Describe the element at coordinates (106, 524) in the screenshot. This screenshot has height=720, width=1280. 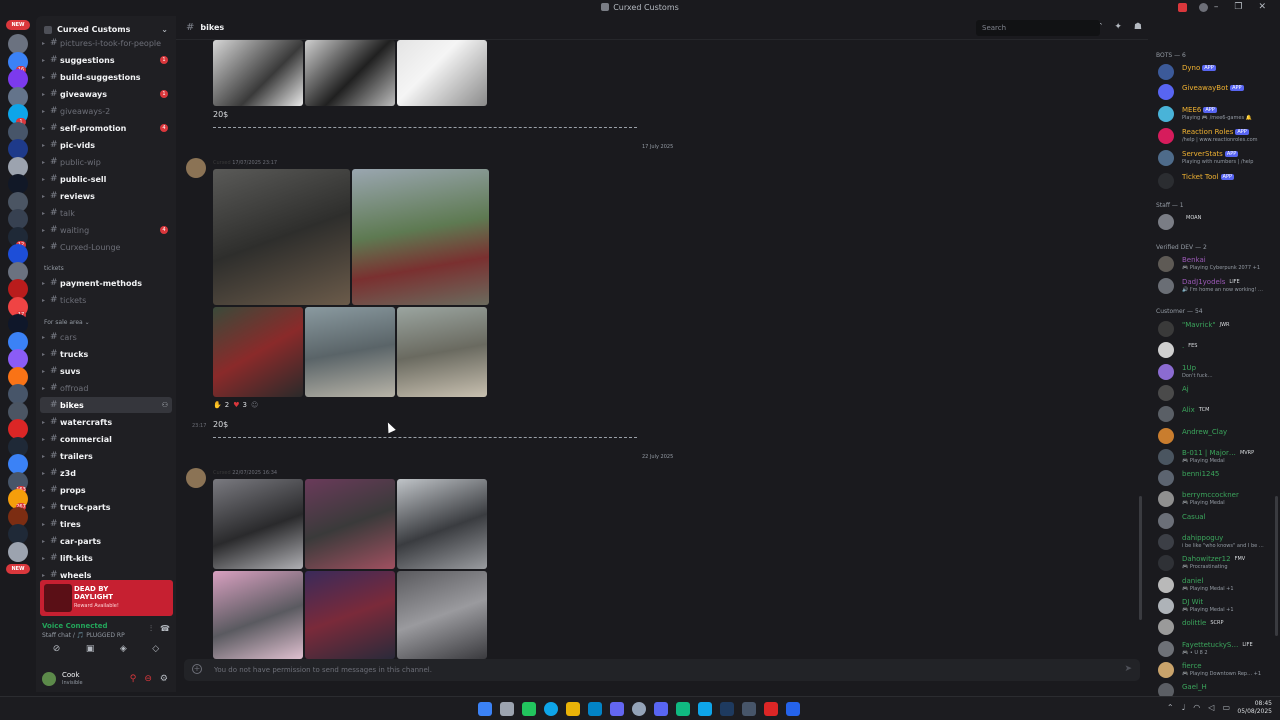
I see `channel-tires: ▸ # tires` at that location.